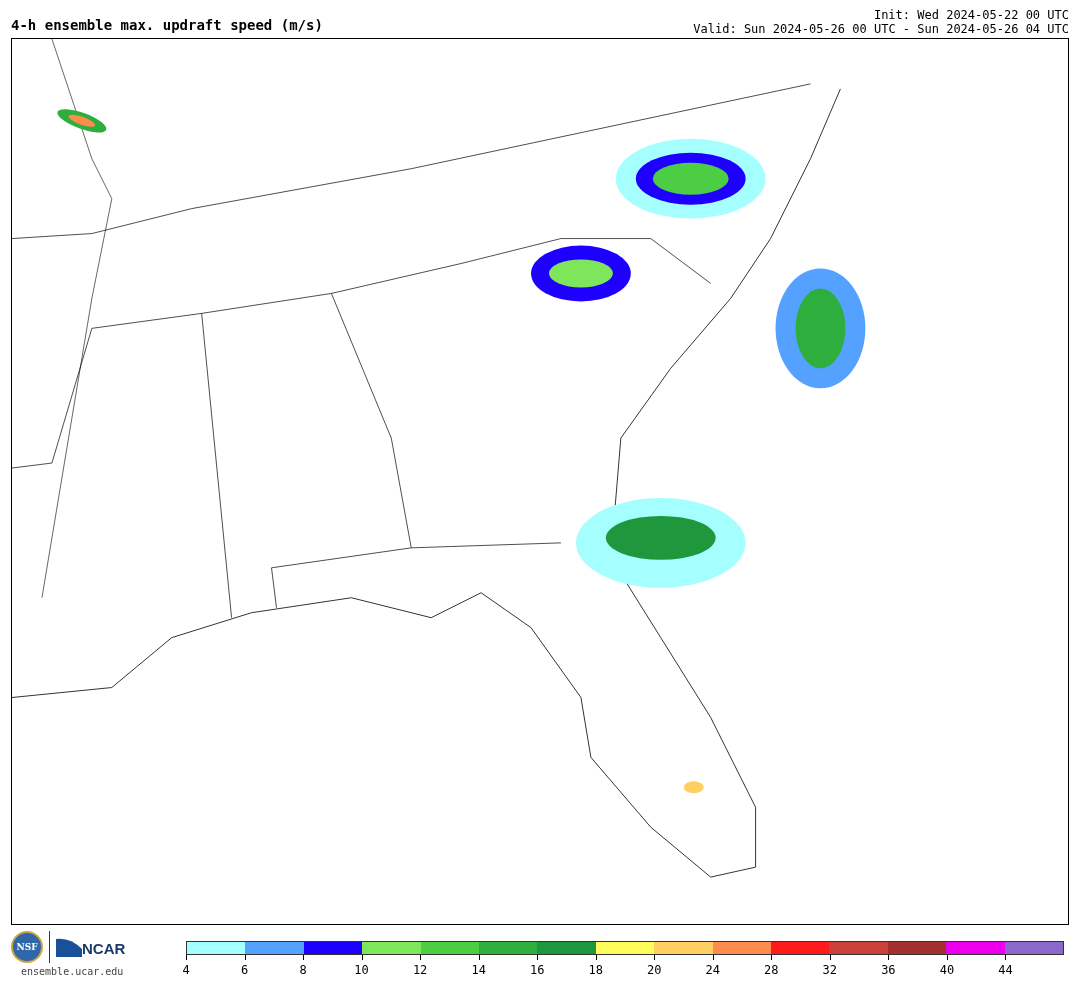 Image resolution: width=1080 pixels, height=988 pixels. What do you see at coordinates (654, 970) in the screenshot?
I see `tick-label: 20` at bounding box center [654, 970].